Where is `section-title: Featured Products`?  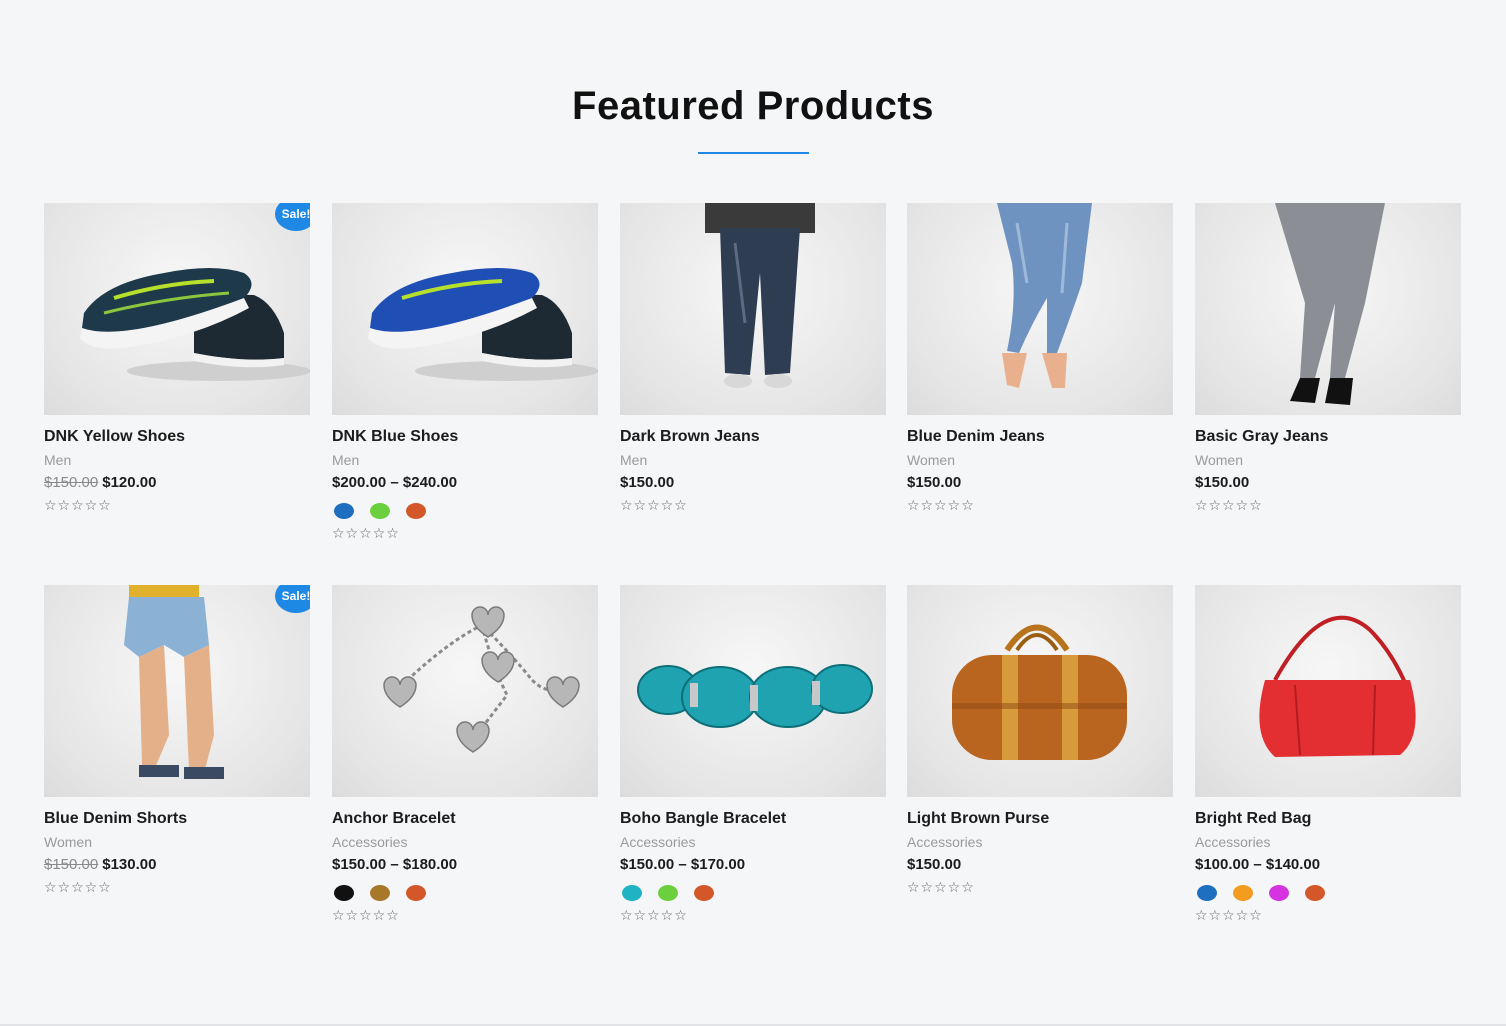
section-title: Featured Products is located at coordinates (753, 106).